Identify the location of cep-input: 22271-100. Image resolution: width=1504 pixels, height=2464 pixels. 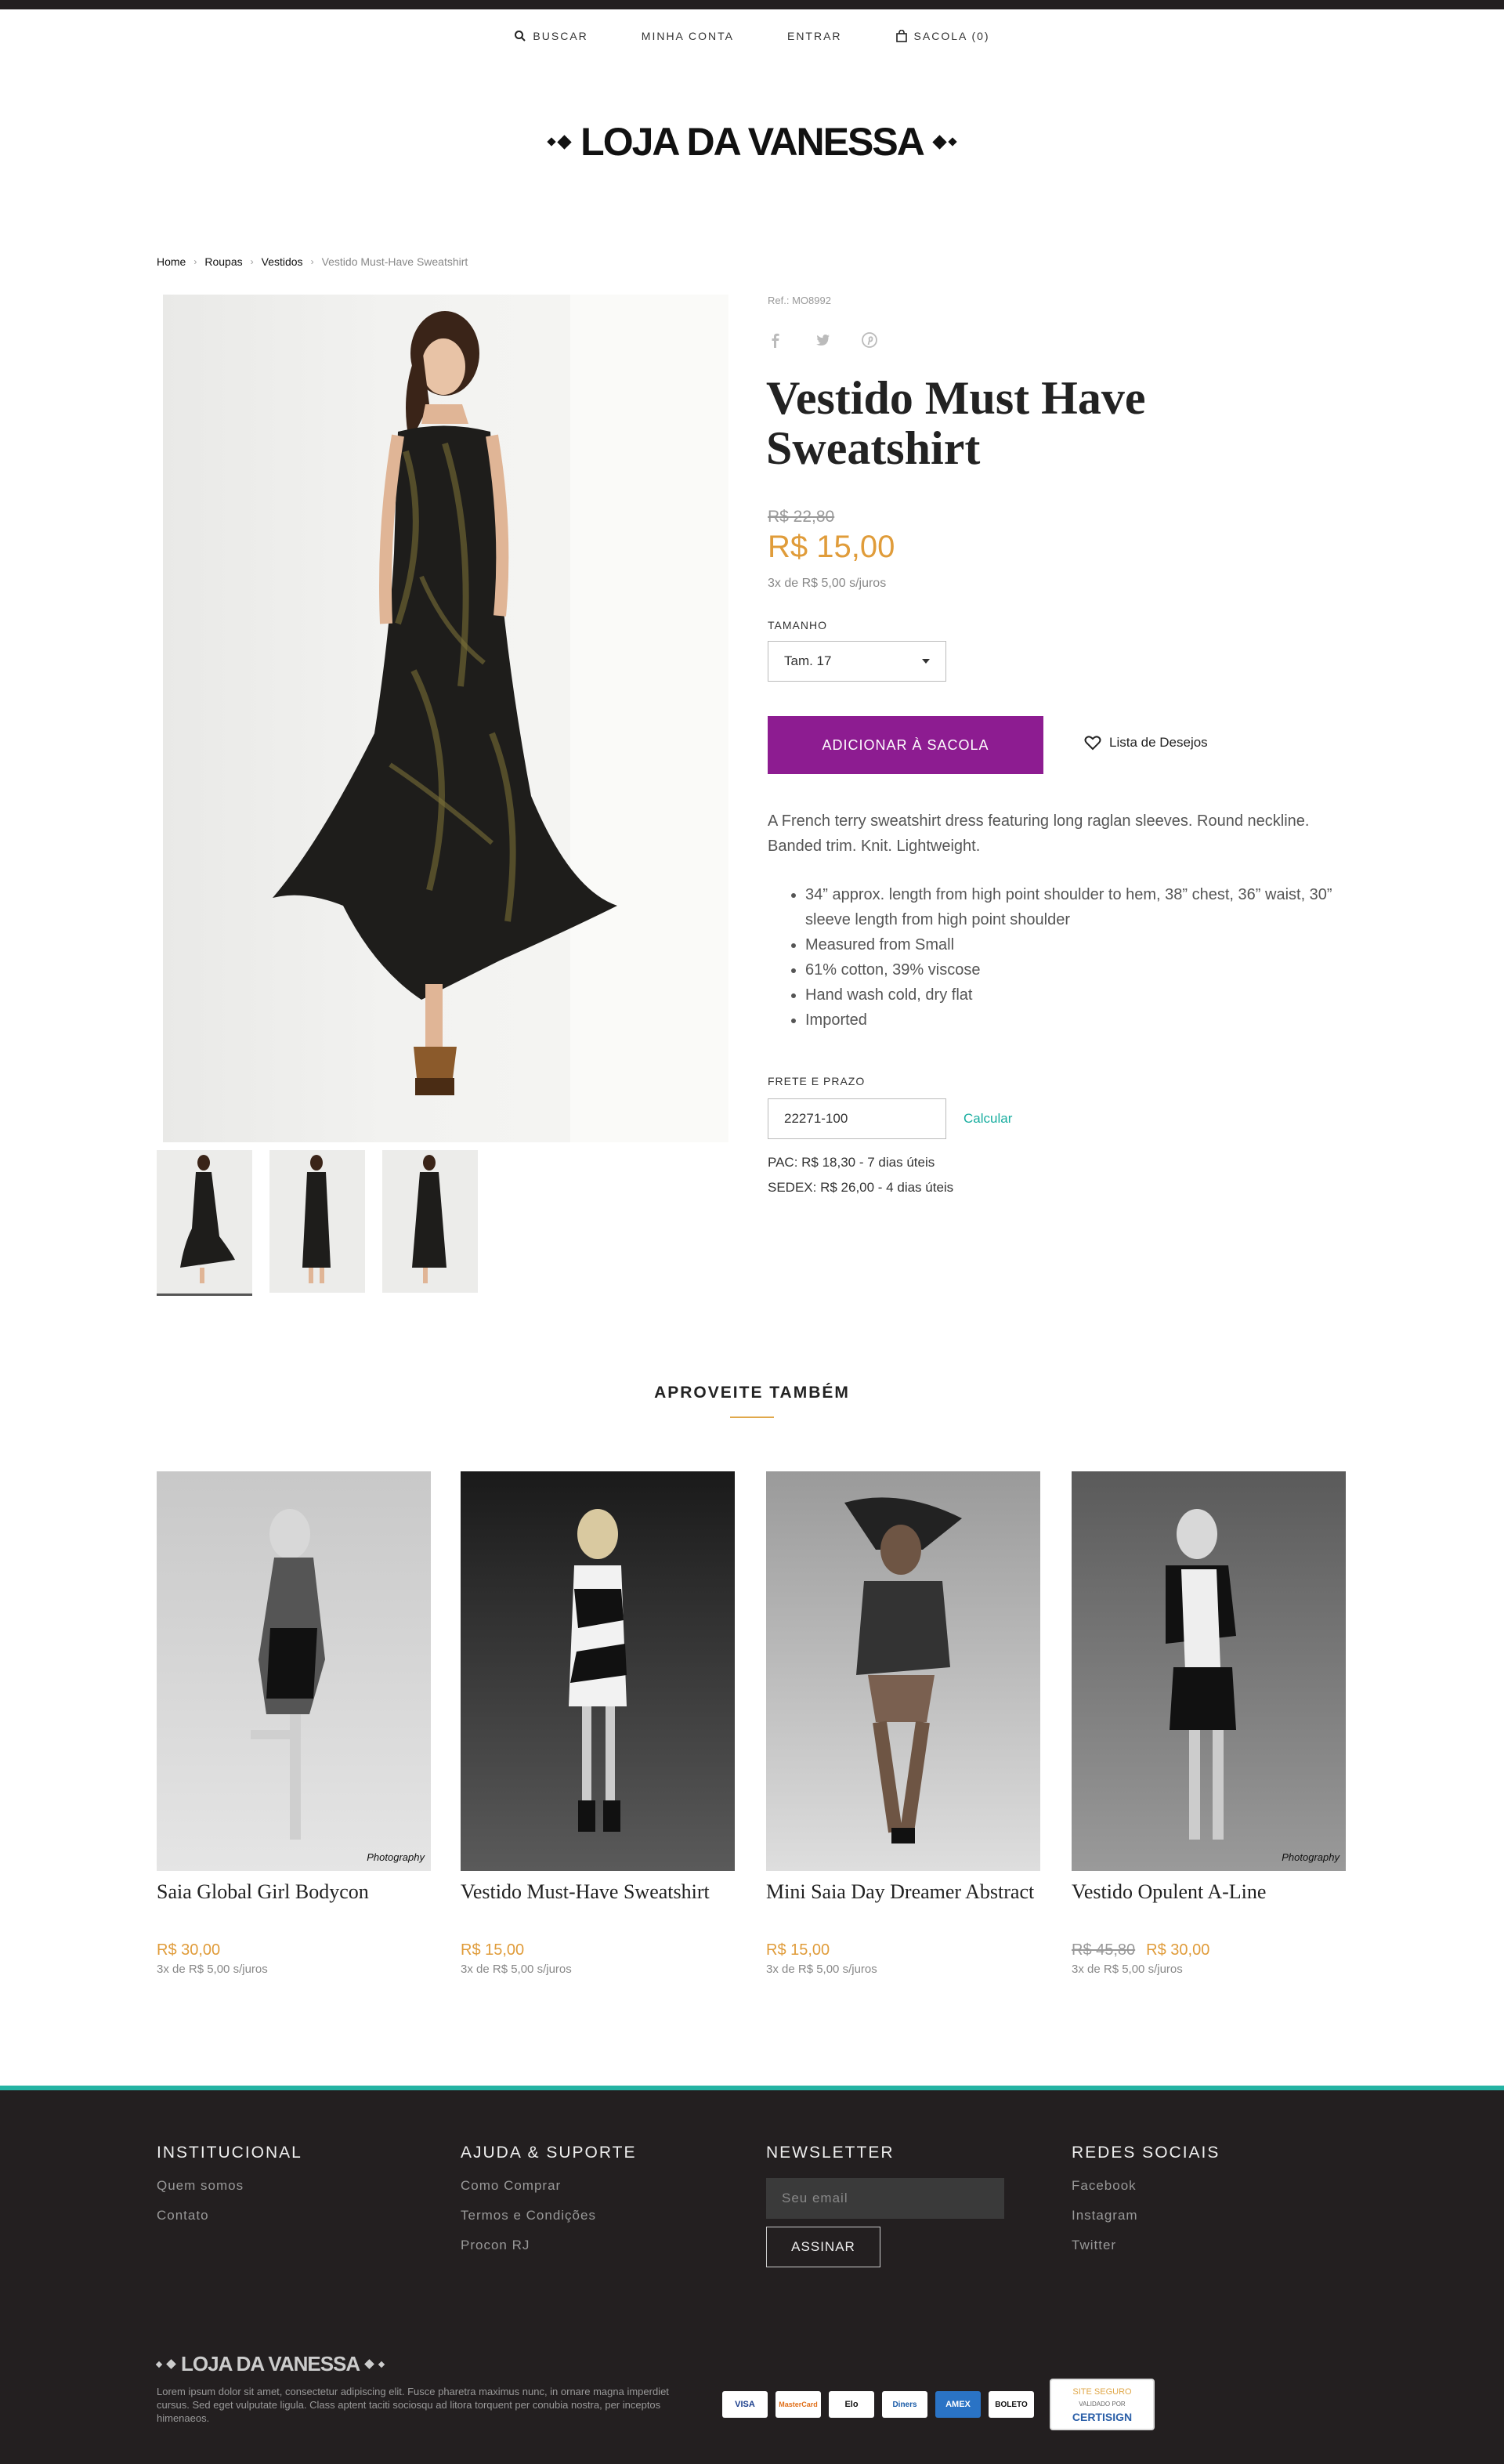
(857, 1118).